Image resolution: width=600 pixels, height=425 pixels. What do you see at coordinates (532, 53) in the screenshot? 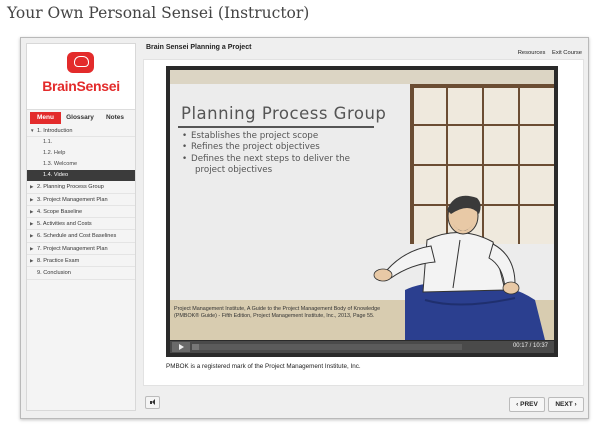
I see `resources-link: Resources` at bounding box center [532, 53].